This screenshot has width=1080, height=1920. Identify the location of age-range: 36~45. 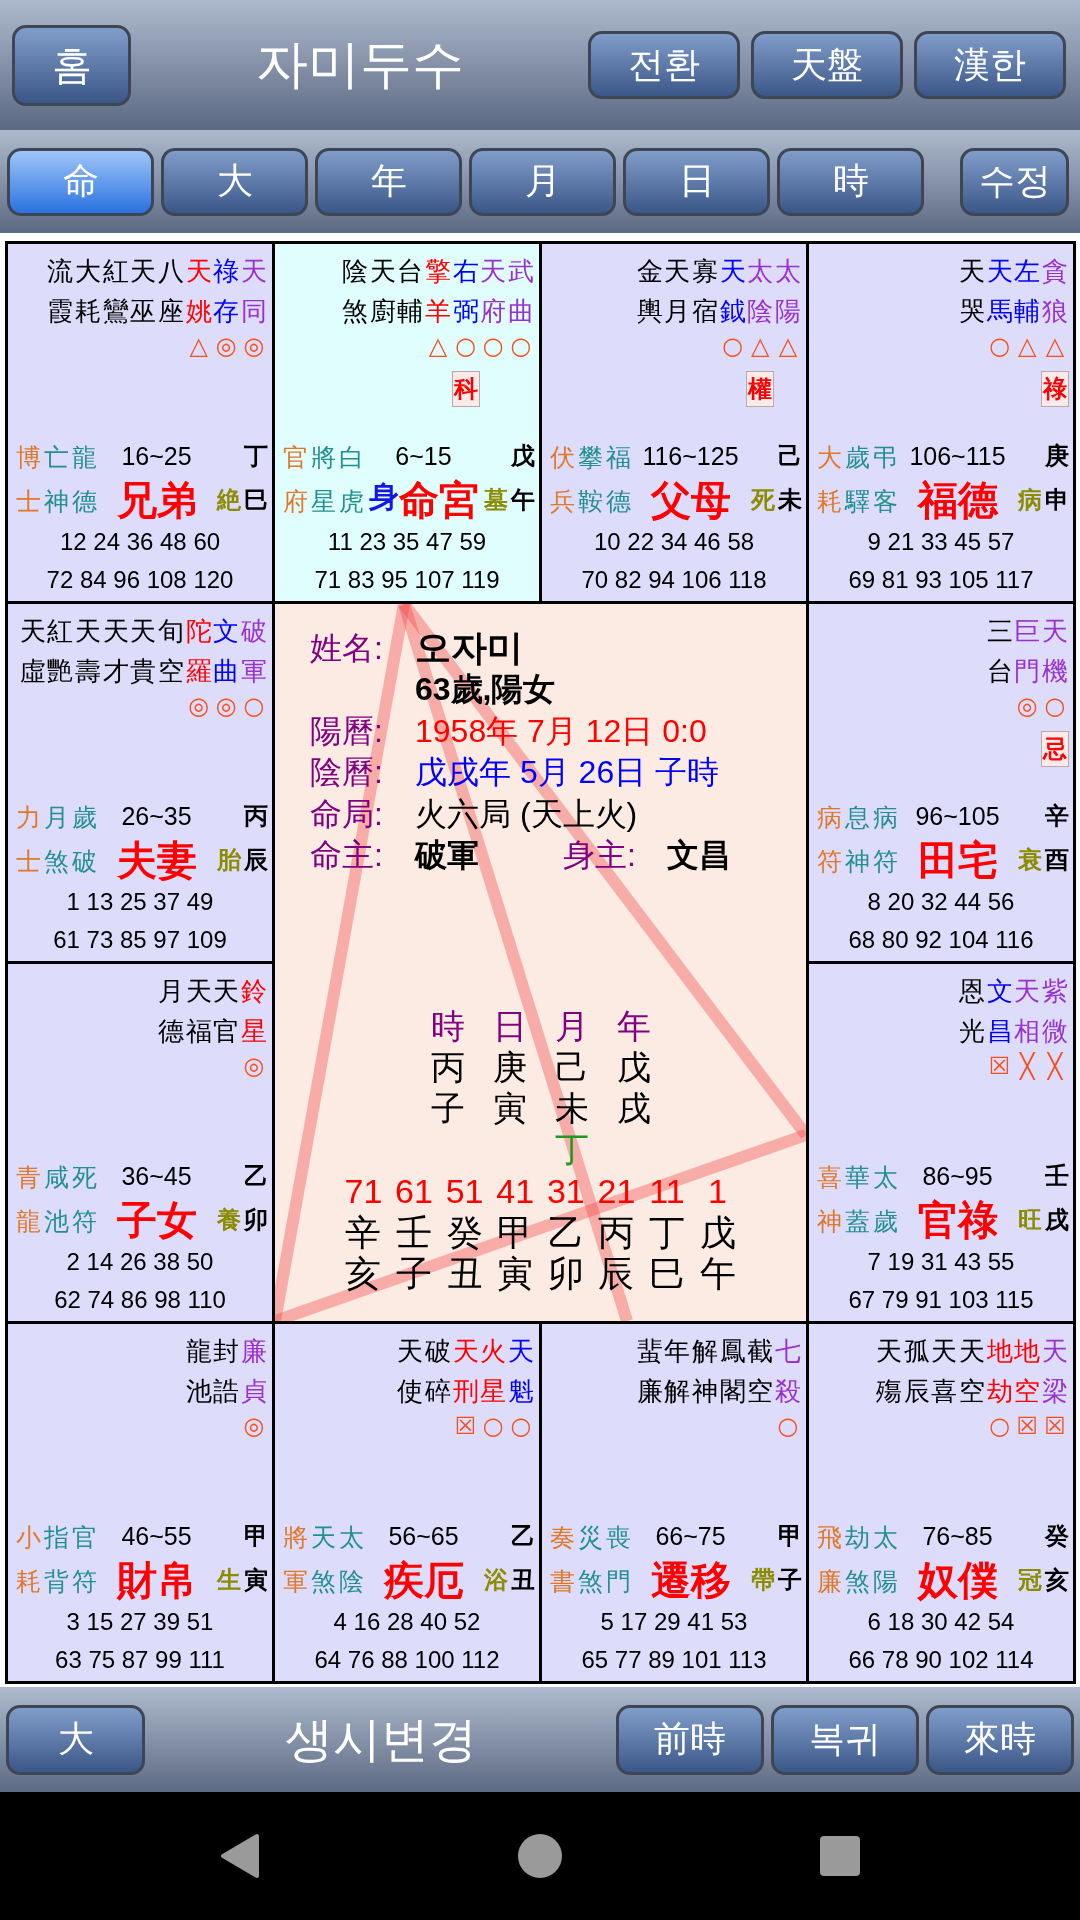
(156, 1176).